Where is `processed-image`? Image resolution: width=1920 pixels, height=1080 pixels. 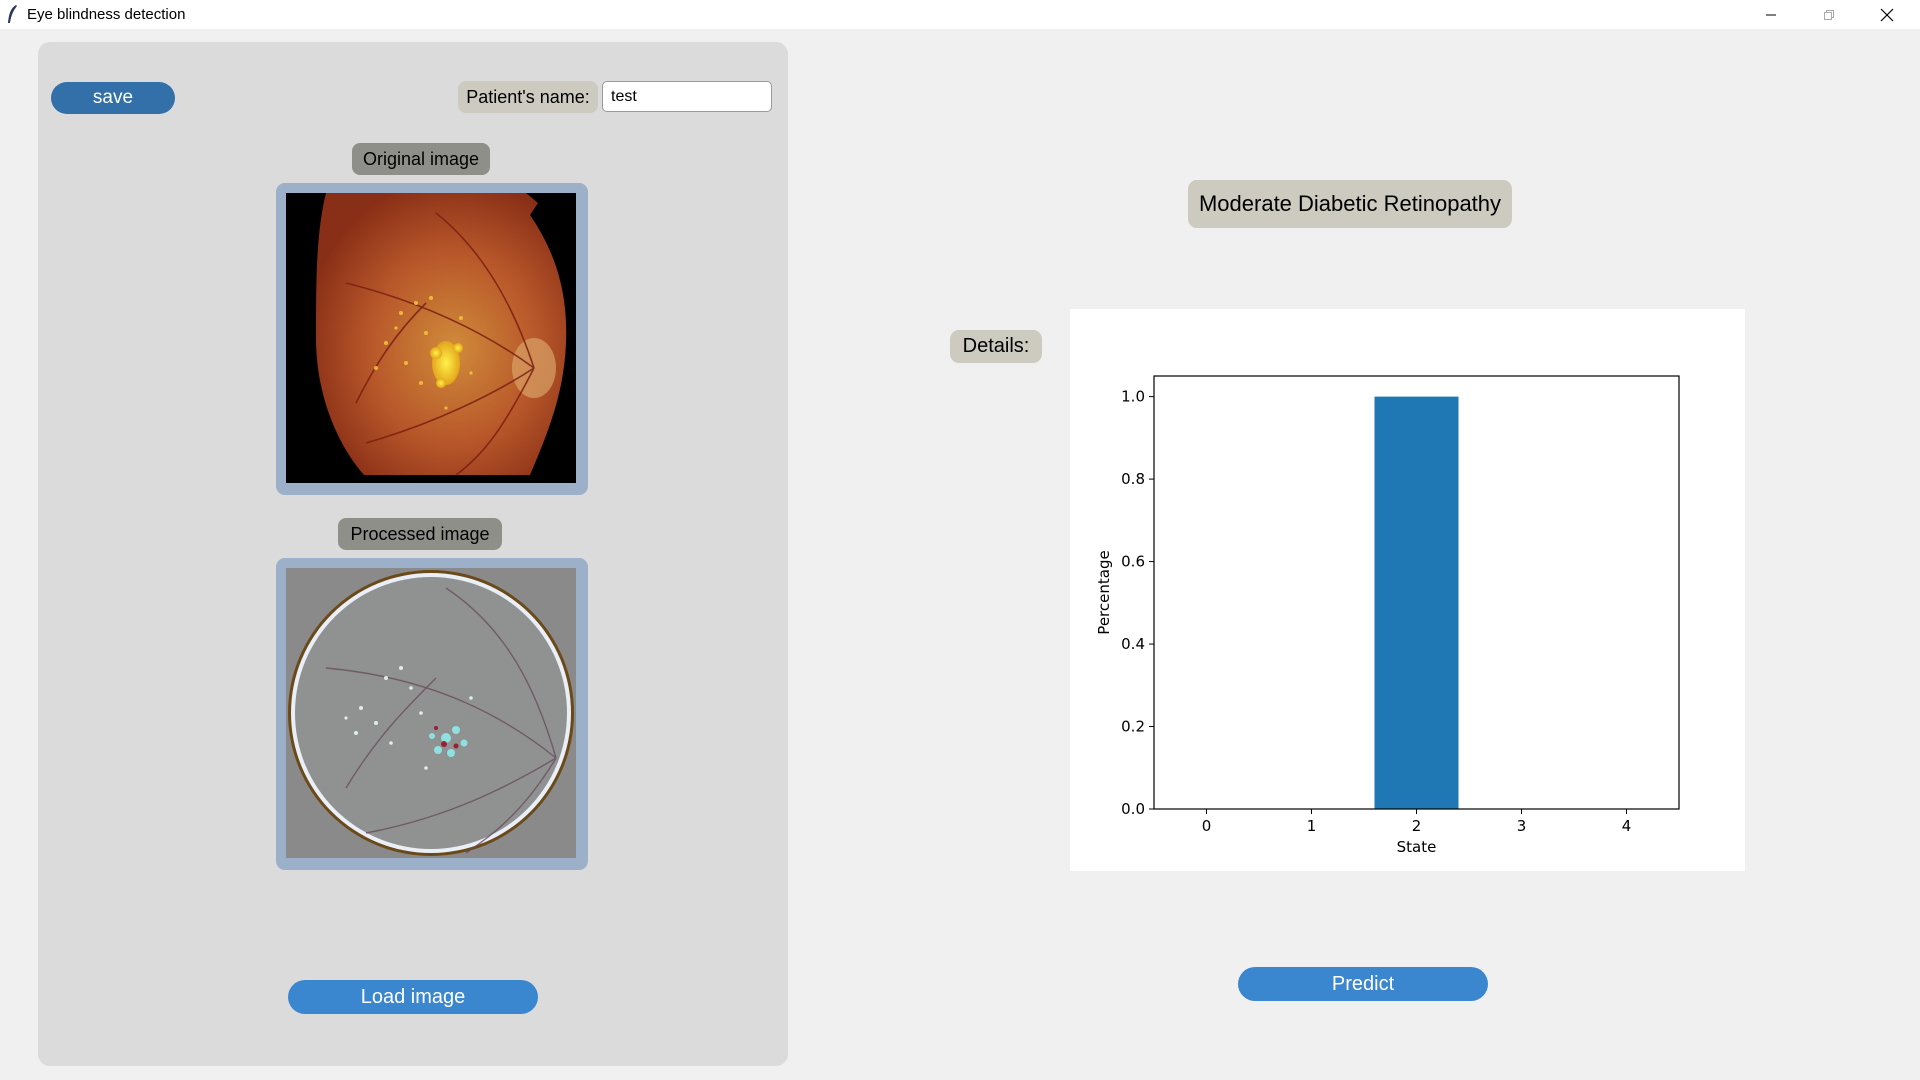 processed-image is located at coordinates (431, 713).